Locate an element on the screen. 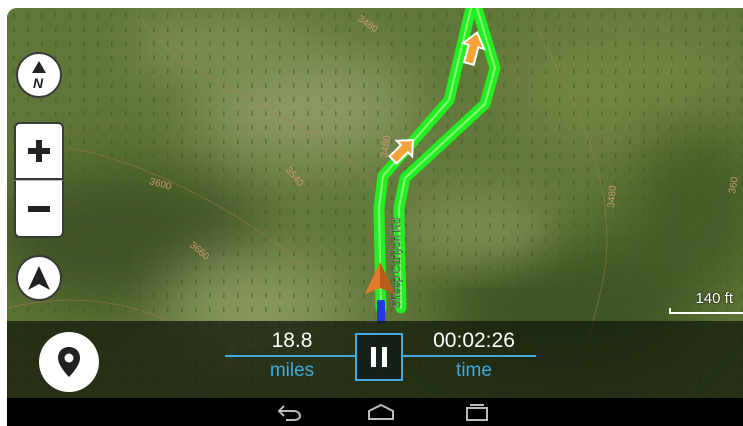 The height and width of the screenshot is (426, 743). home-icon is located at coordinates (381, 411).